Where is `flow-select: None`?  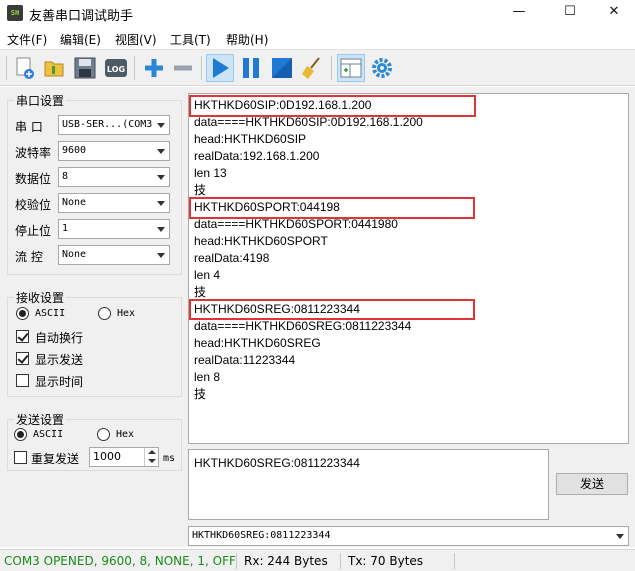
flow-select: None is located at coordinates (114, 255).